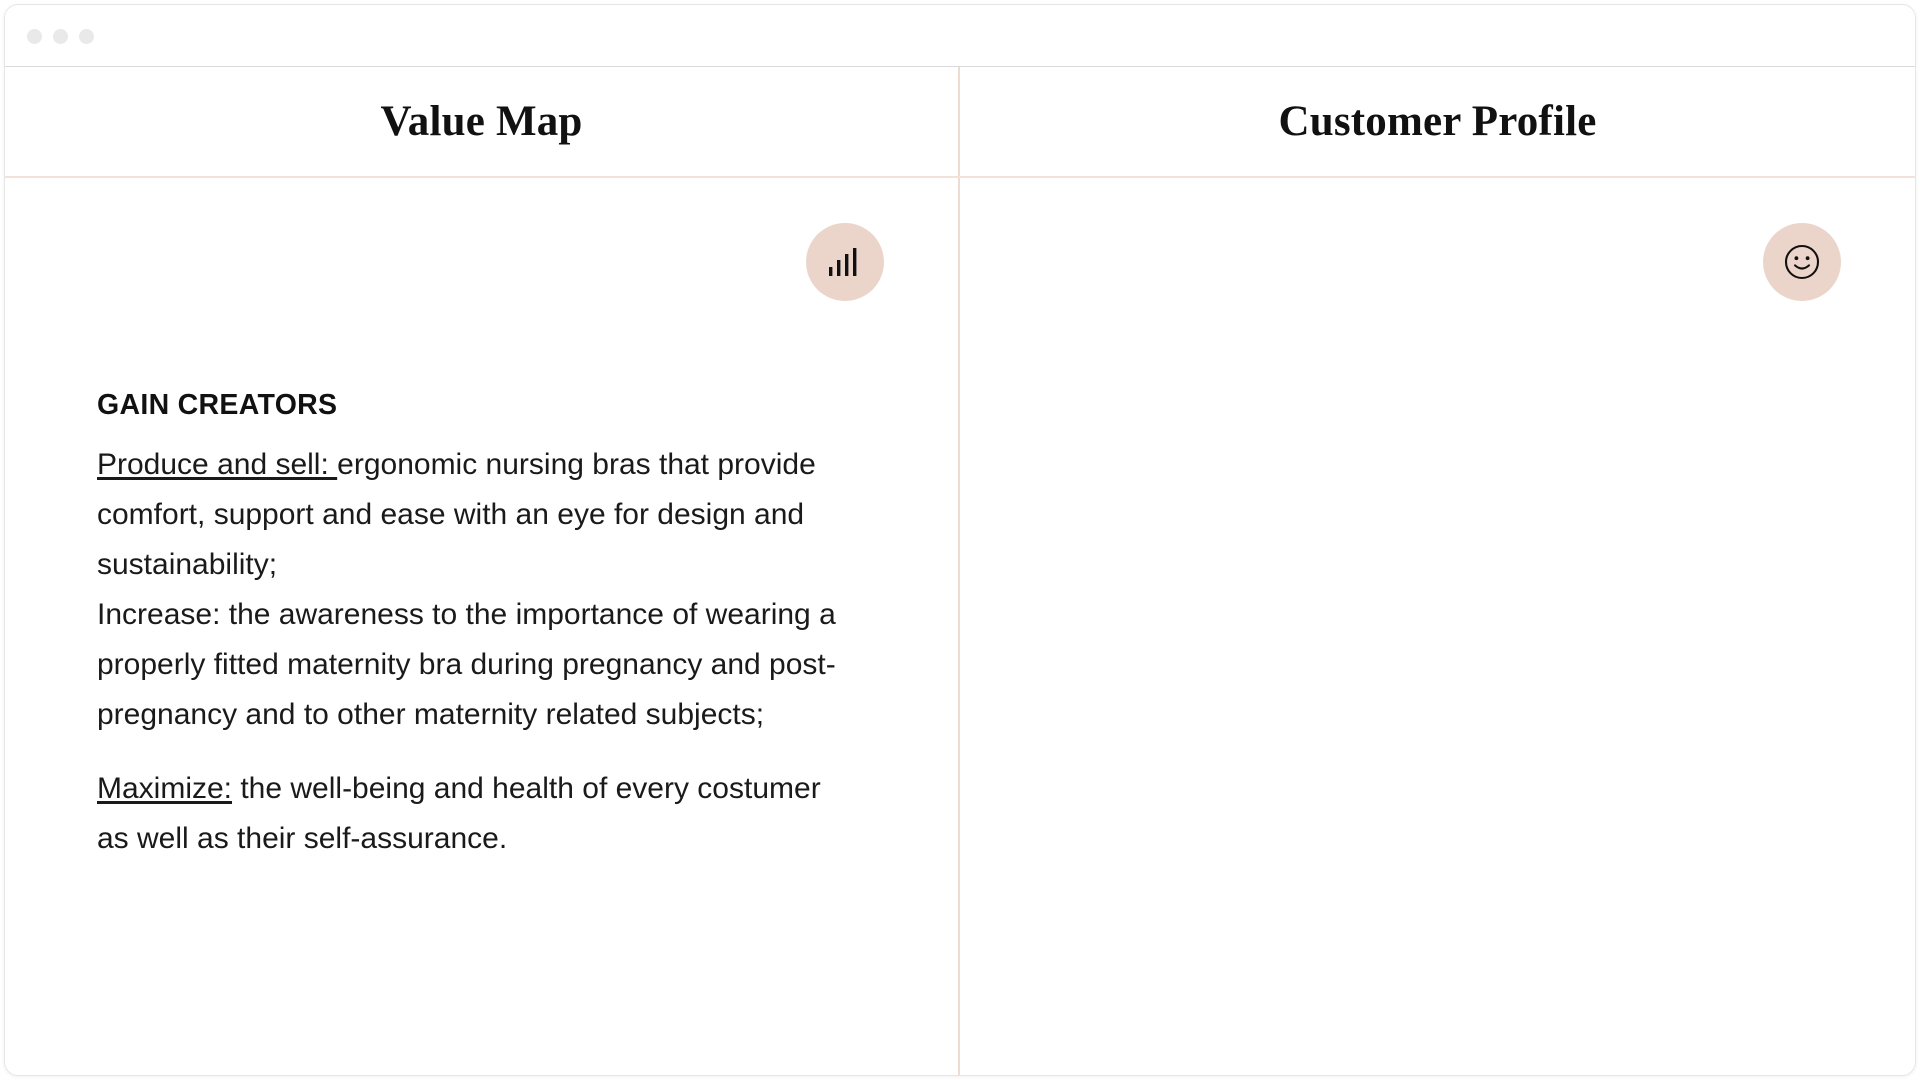 Image resolution: width=1920 pixels, height=1080 pixels. Describe the element at coordinates (217, 405) in the screenshot. I see `section-heading-gain-creators: GAIN CREATORS` at that location.